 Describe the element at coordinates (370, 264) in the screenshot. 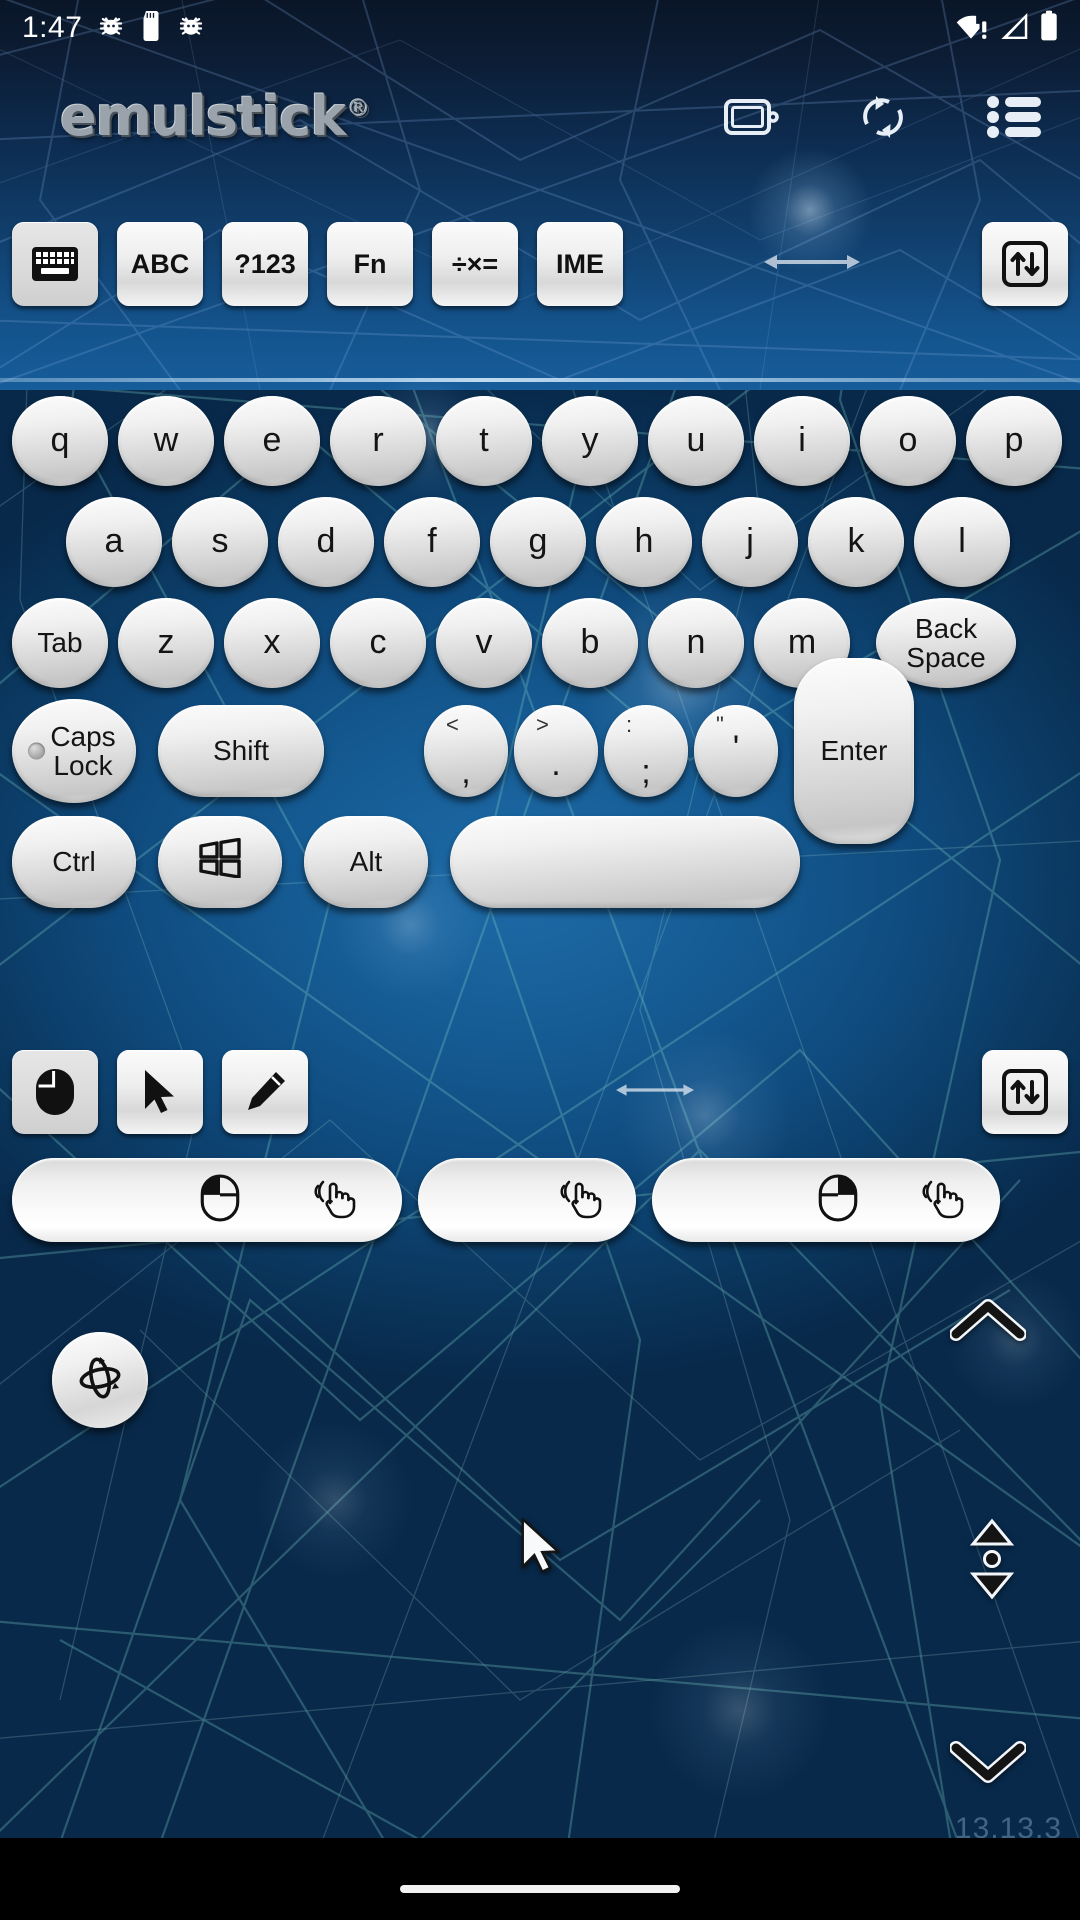

I see `mode-button-fn: Fn` at that location.